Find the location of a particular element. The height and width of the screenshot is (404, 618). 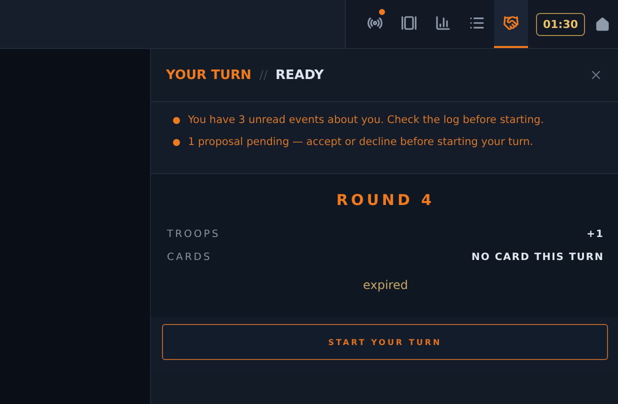

stat-value: NO CARD THIS TURN is located at coordinates (537, 257).